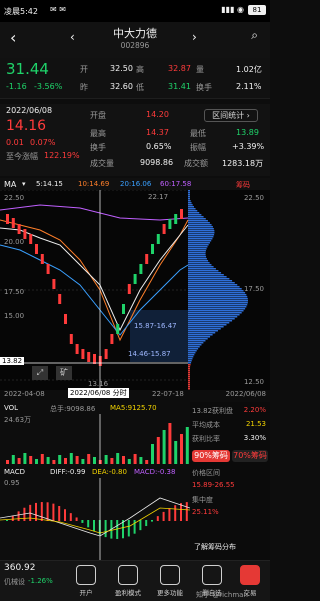 Image resolution: width=320 pixels, height=601 pixels. What do you see at coordinates (94, 184) in the screenshot?
I see `ma10-value: 10:14.69` at bounding box center [94, 184].